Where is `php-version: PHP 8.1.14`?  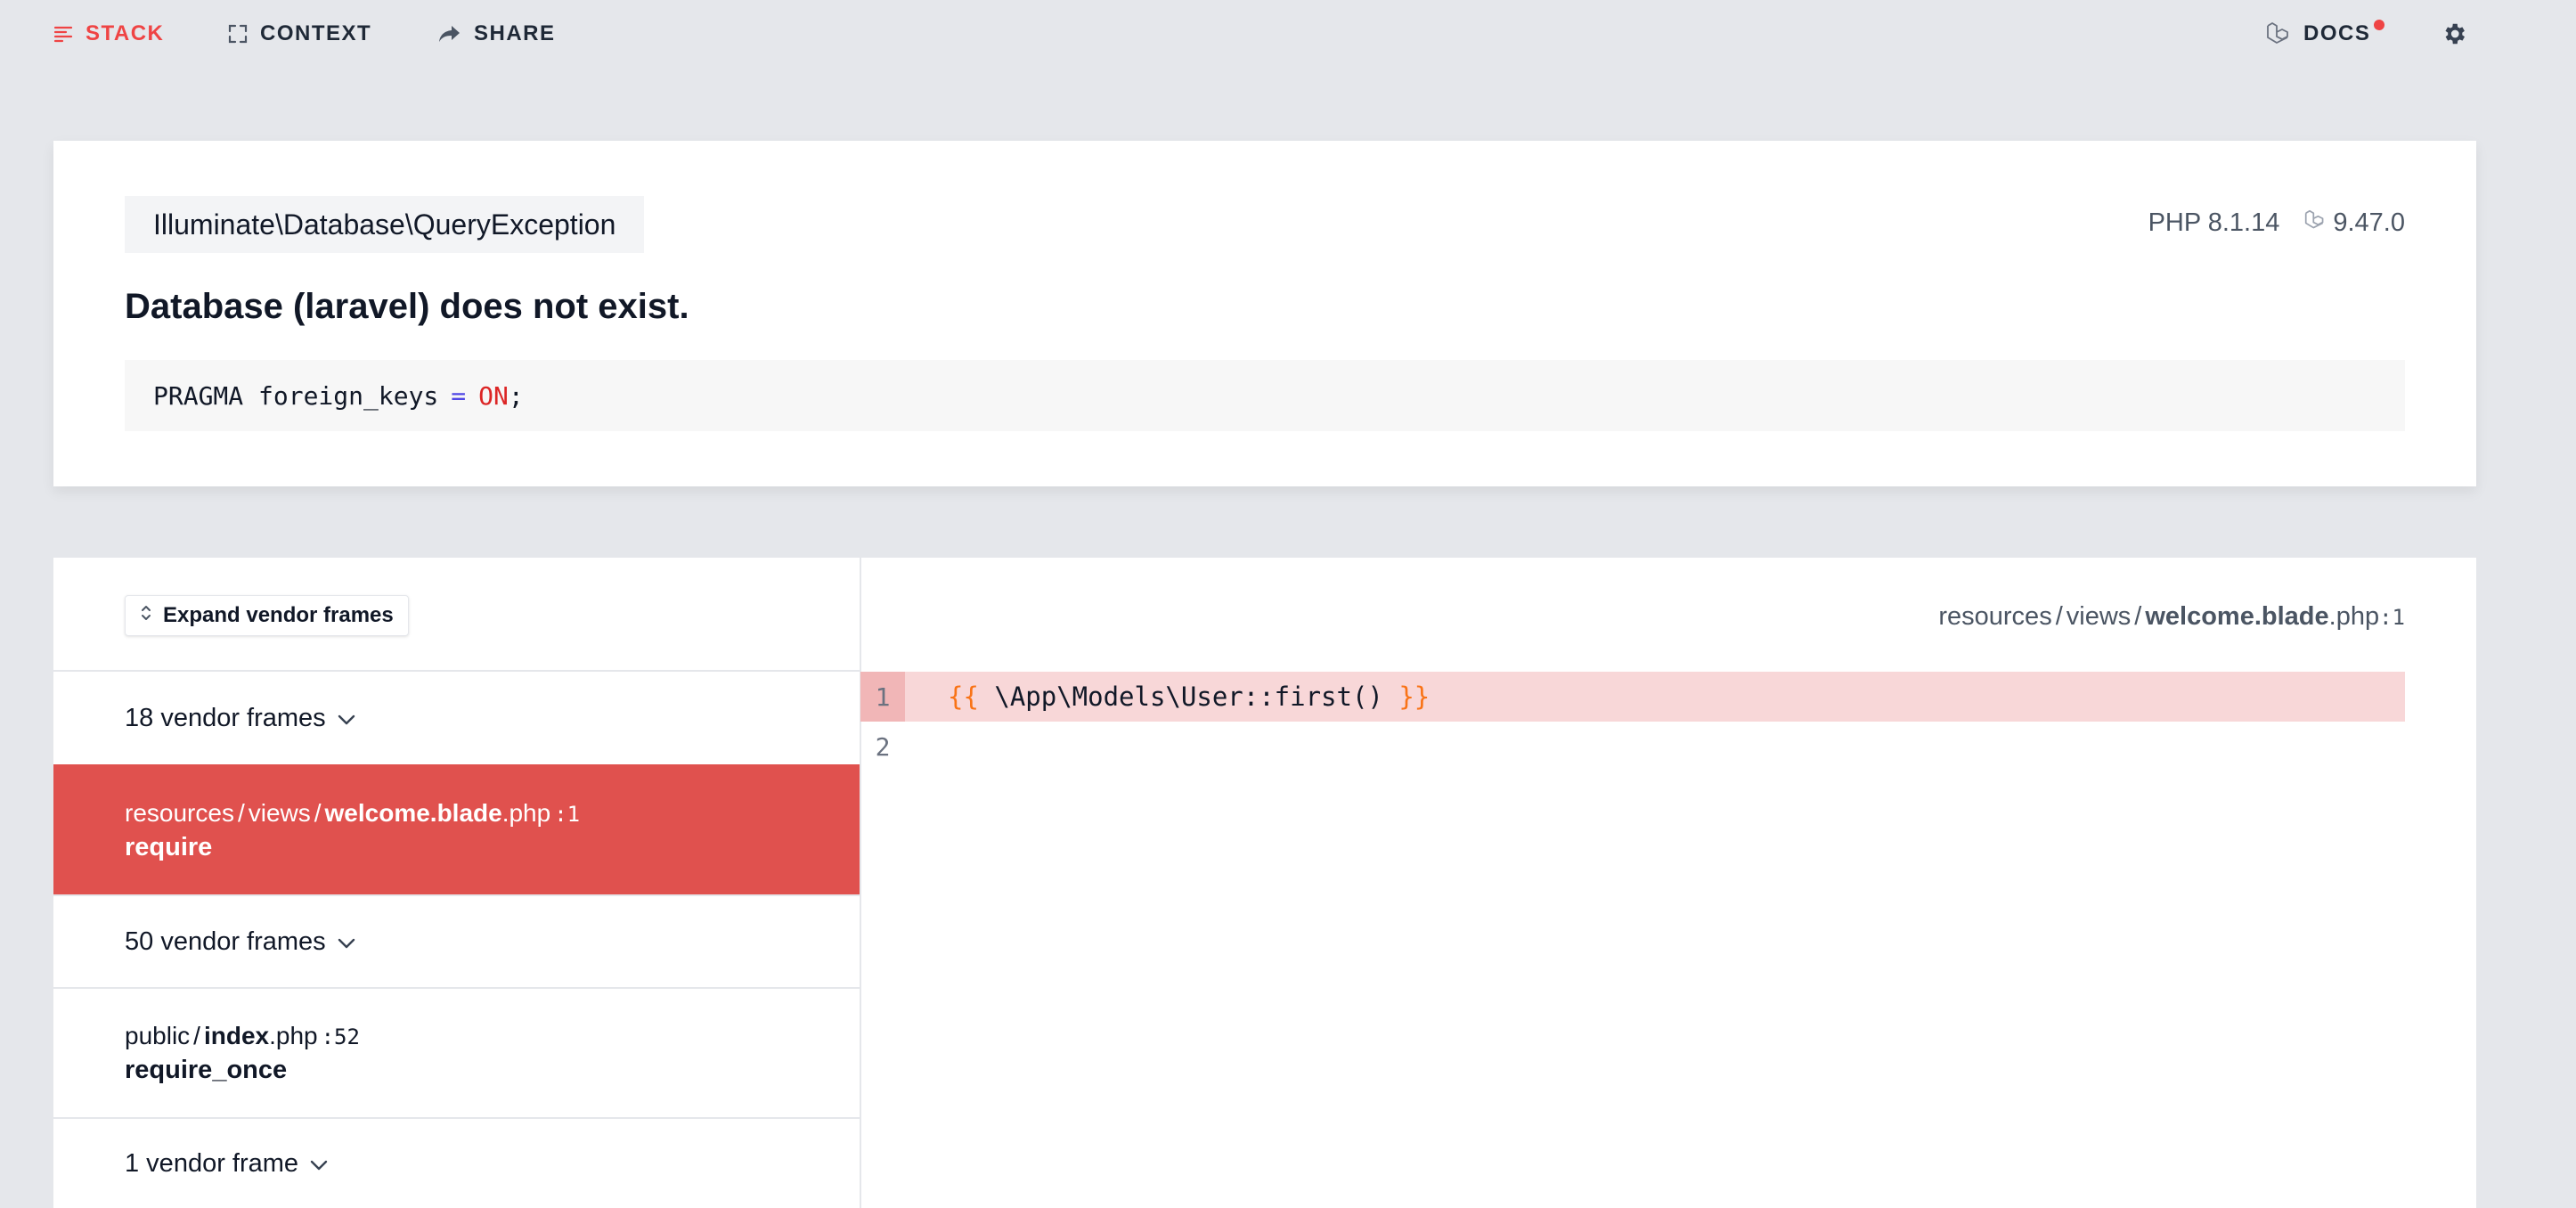 php-version: PHP 8.1.14 is located at coordinates (2214, 223).